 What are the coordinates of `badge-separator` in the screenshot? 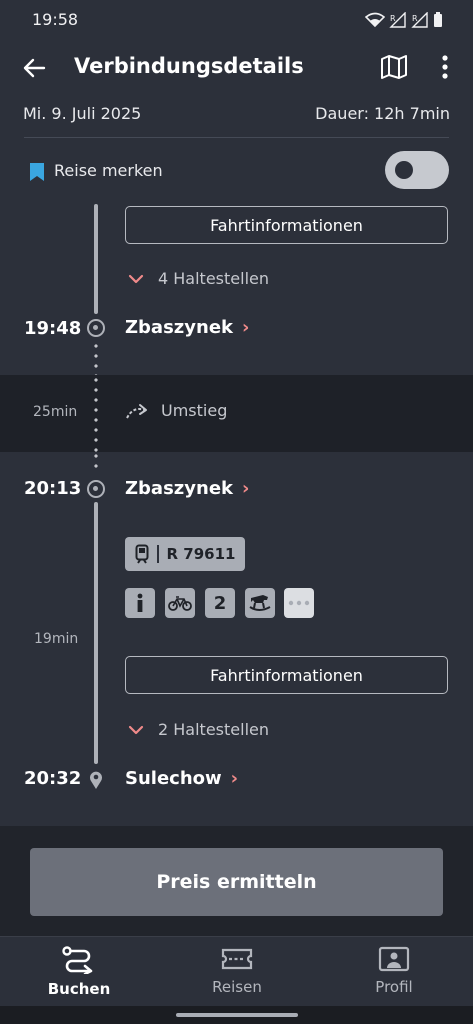 It's located at (158, 554).